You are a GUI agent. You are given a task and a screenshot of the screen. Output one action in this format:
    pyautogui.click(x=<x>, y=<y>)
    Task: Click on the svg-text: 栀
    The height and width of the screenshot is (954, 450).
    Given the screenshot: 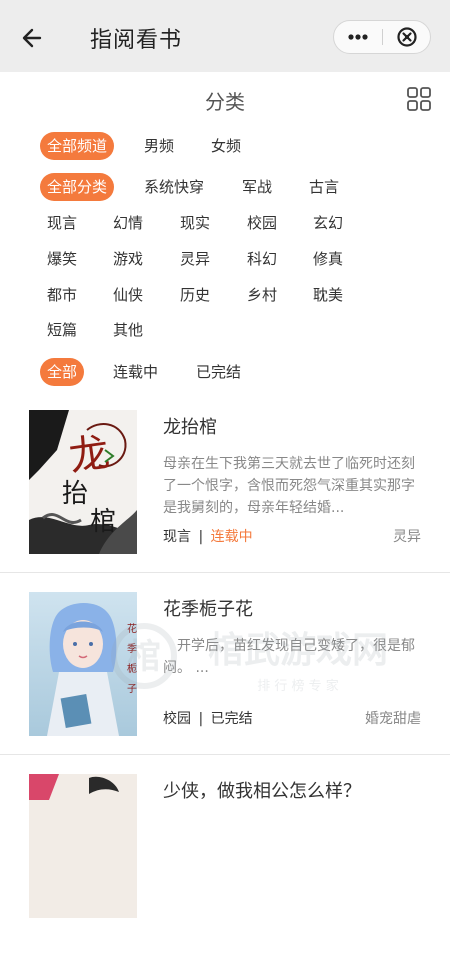 What is the action you would take?
    pyautogui.click(x=132, y=668)
    